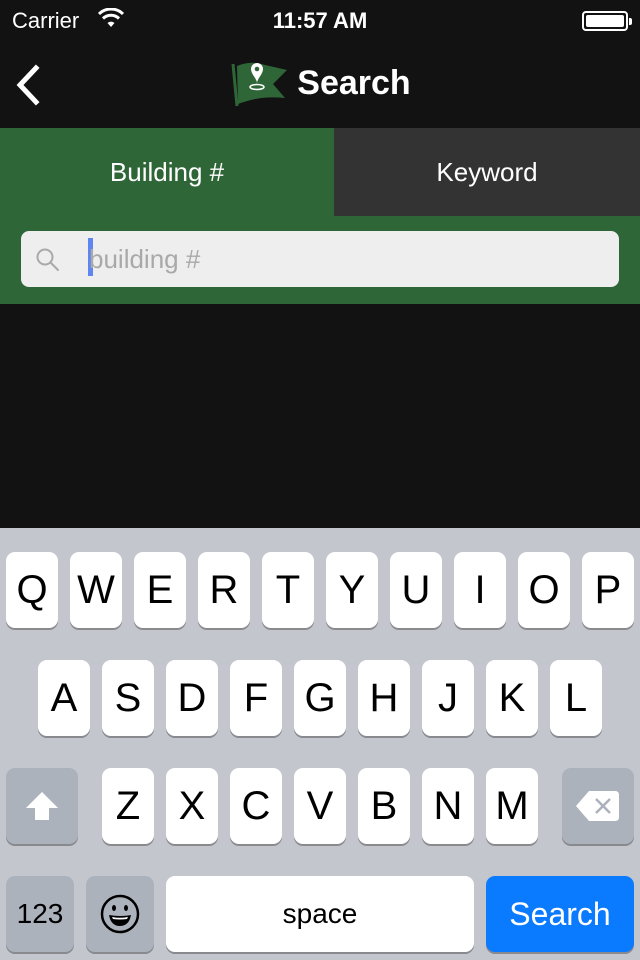 The width and height of the screenshot is (640, 960). Describe the element at coordinates (256, 806) in the screenshot. I see `key-c: C` at that location.